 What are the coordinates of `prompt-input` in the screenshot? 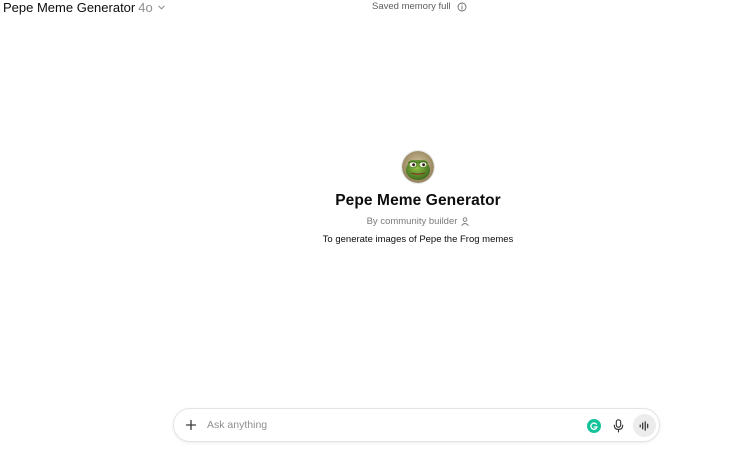 It's located at (387, 425).